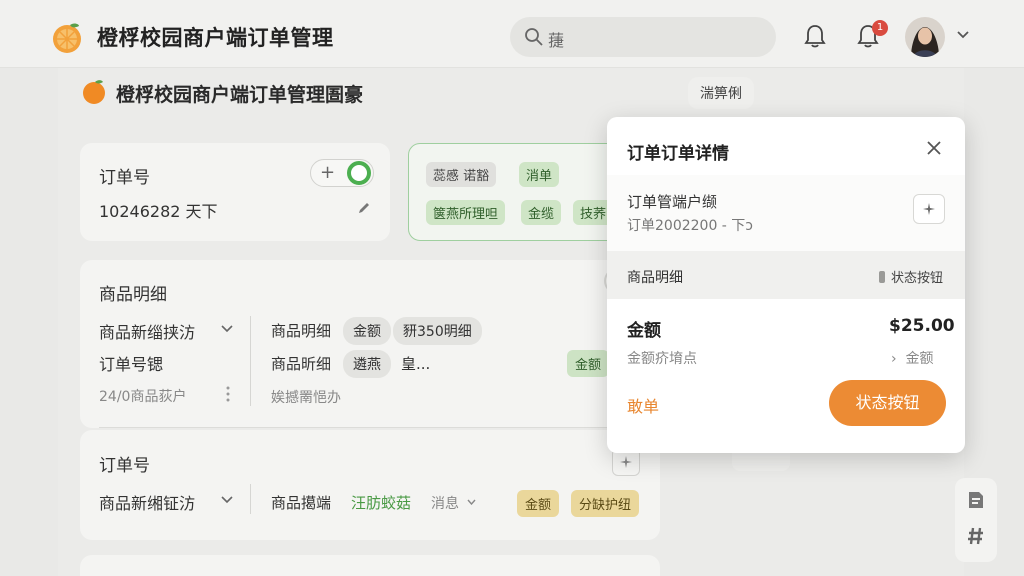 The image size is (1024, 576). I want to click on close-icon, so click(934, 148).